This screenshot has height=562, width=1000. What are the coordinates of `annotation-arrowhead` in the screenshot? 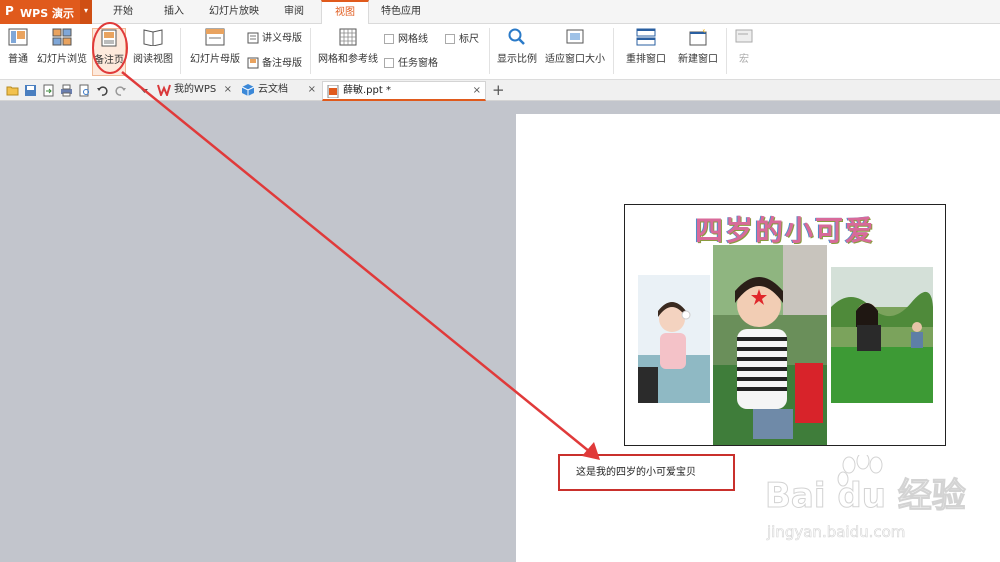 It's located at (591, 451).